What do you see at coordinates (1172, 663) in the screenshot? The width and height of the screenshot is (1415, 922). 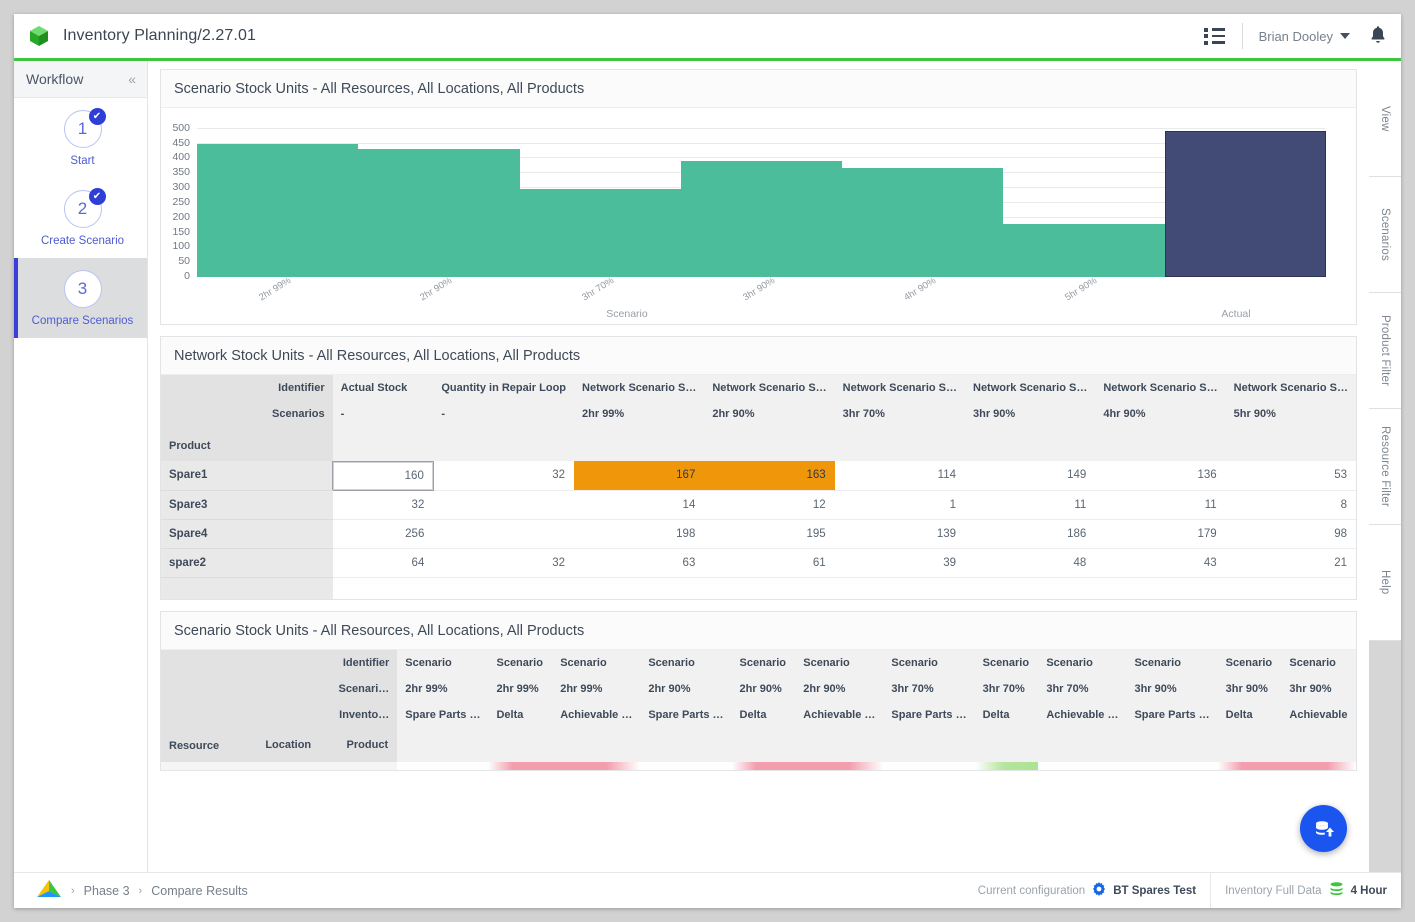 I see `scenario-column-identifier-9: Scenario` at bounding box center [1172, 663].